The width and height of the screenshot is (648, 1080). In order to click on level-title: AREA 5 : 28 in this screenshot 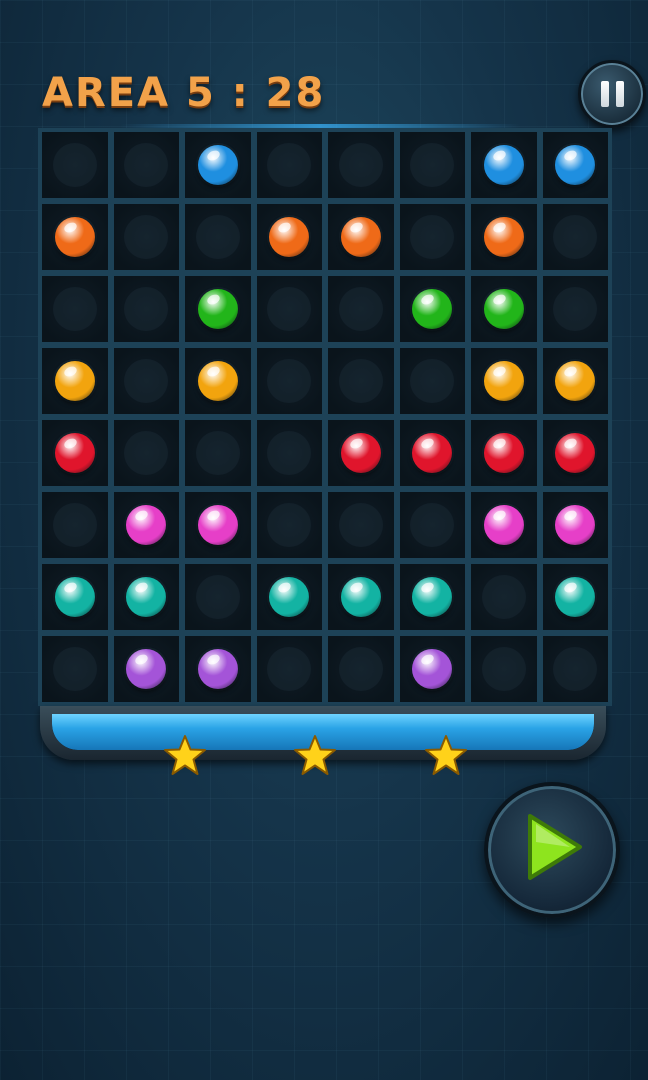, I will do `click(184, 93)`.